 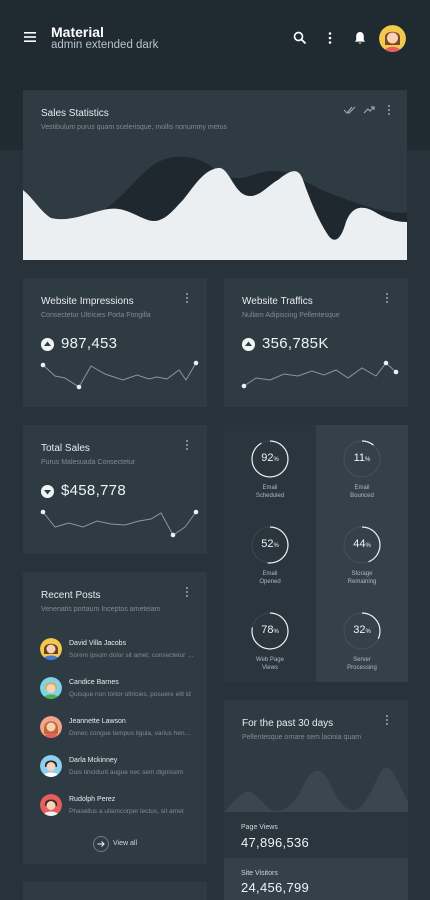 I want to click on ring-number: 44, so click(x=359, y=544).